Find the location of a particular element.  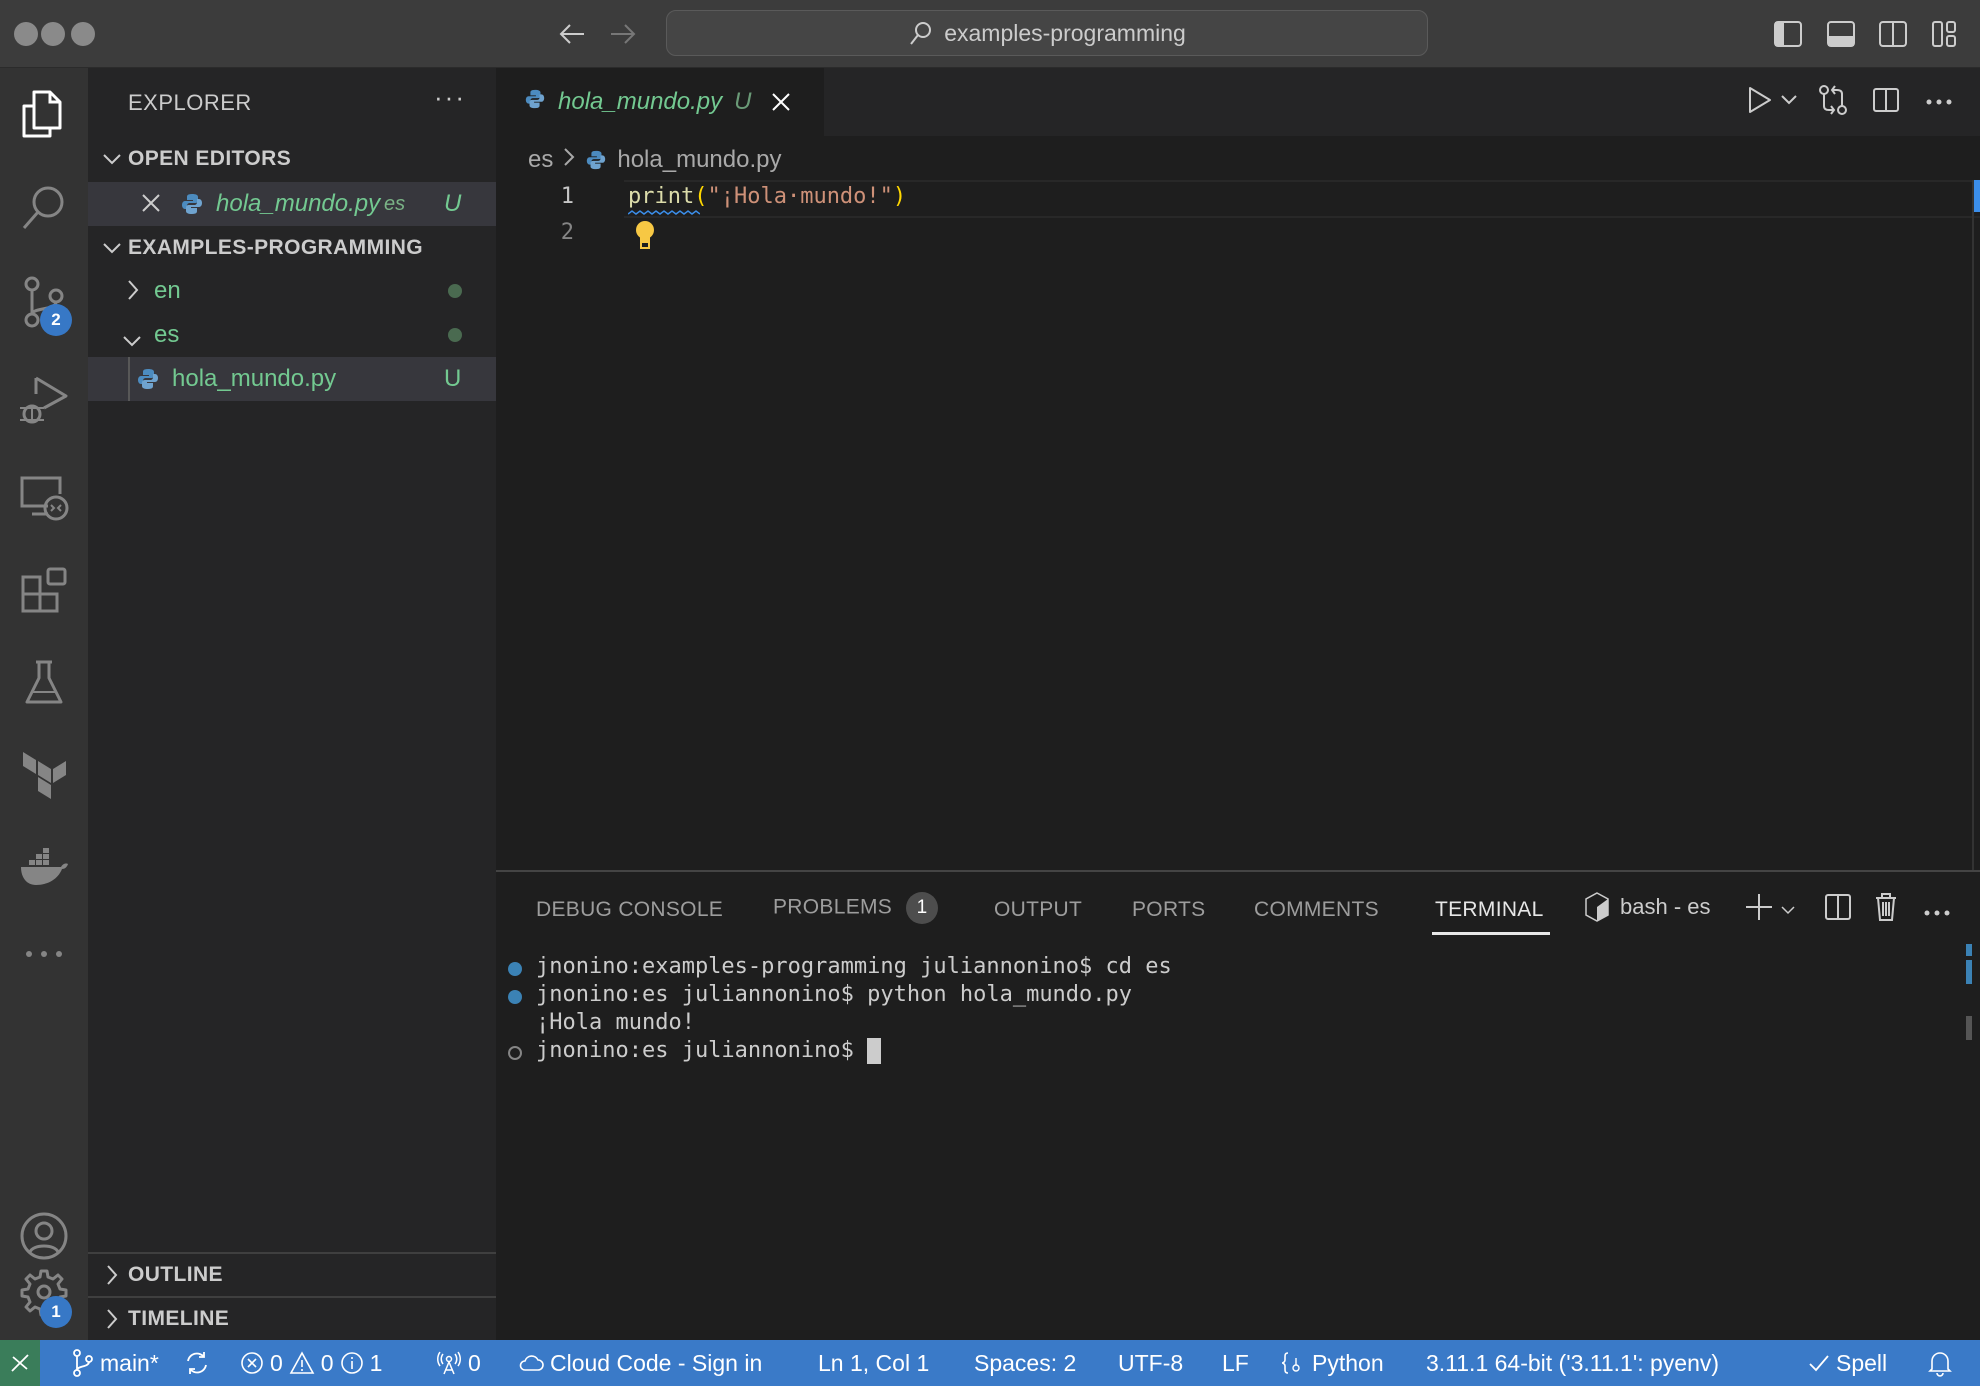

breadcrumb-folder: es is located at coordinates (540, 160).